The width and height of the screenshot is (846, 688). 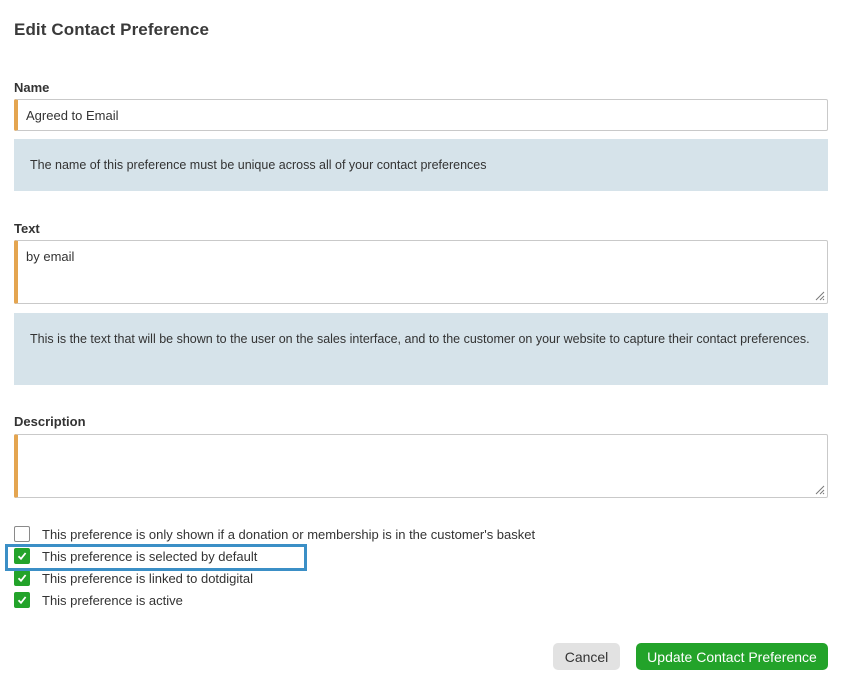 What do you see at coordinates (586, 656) in the screenshot?
I see `cancel-button: Cancel` at bounding box center [586, 656].